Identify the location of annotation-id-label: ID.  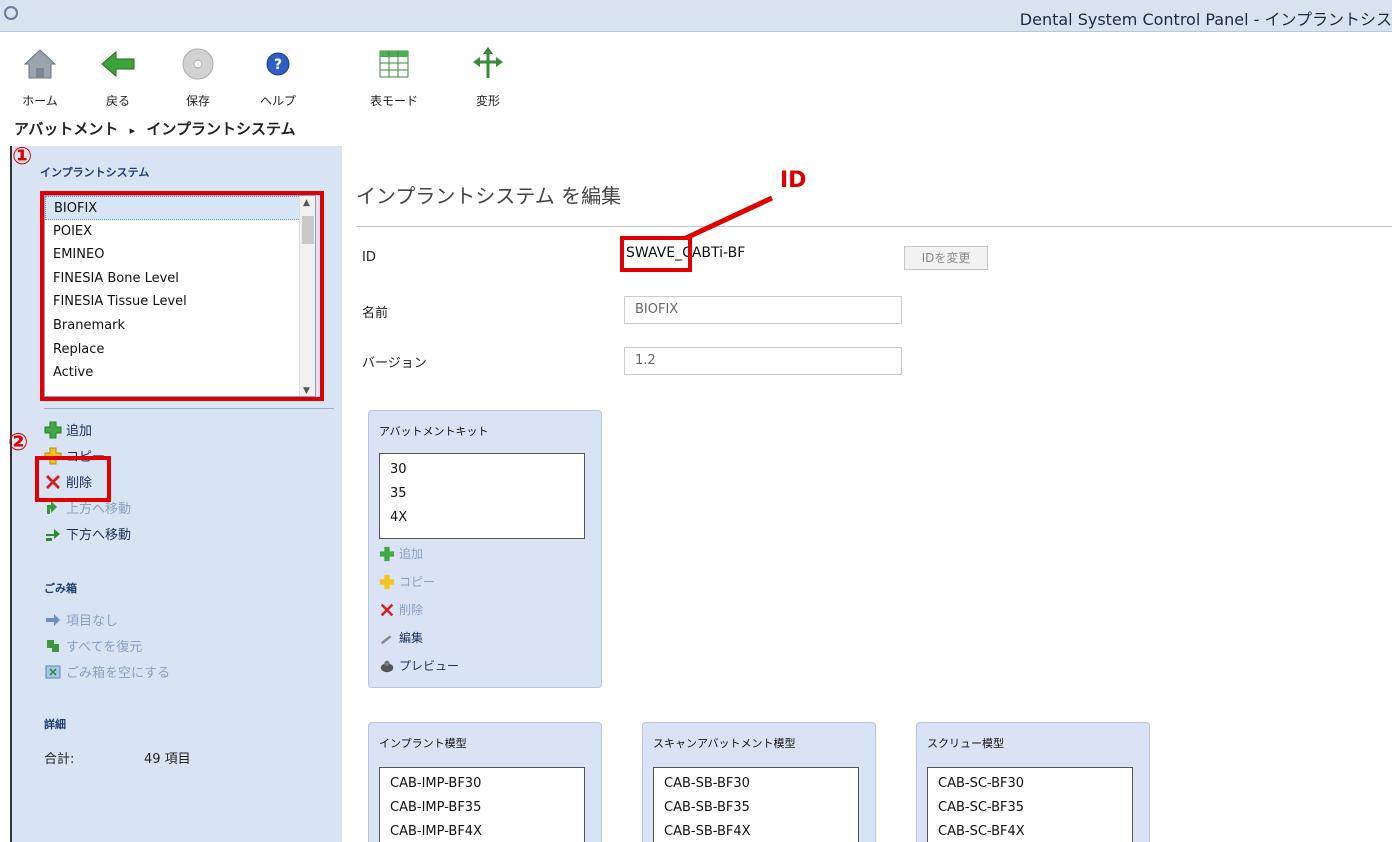
(793, 180).